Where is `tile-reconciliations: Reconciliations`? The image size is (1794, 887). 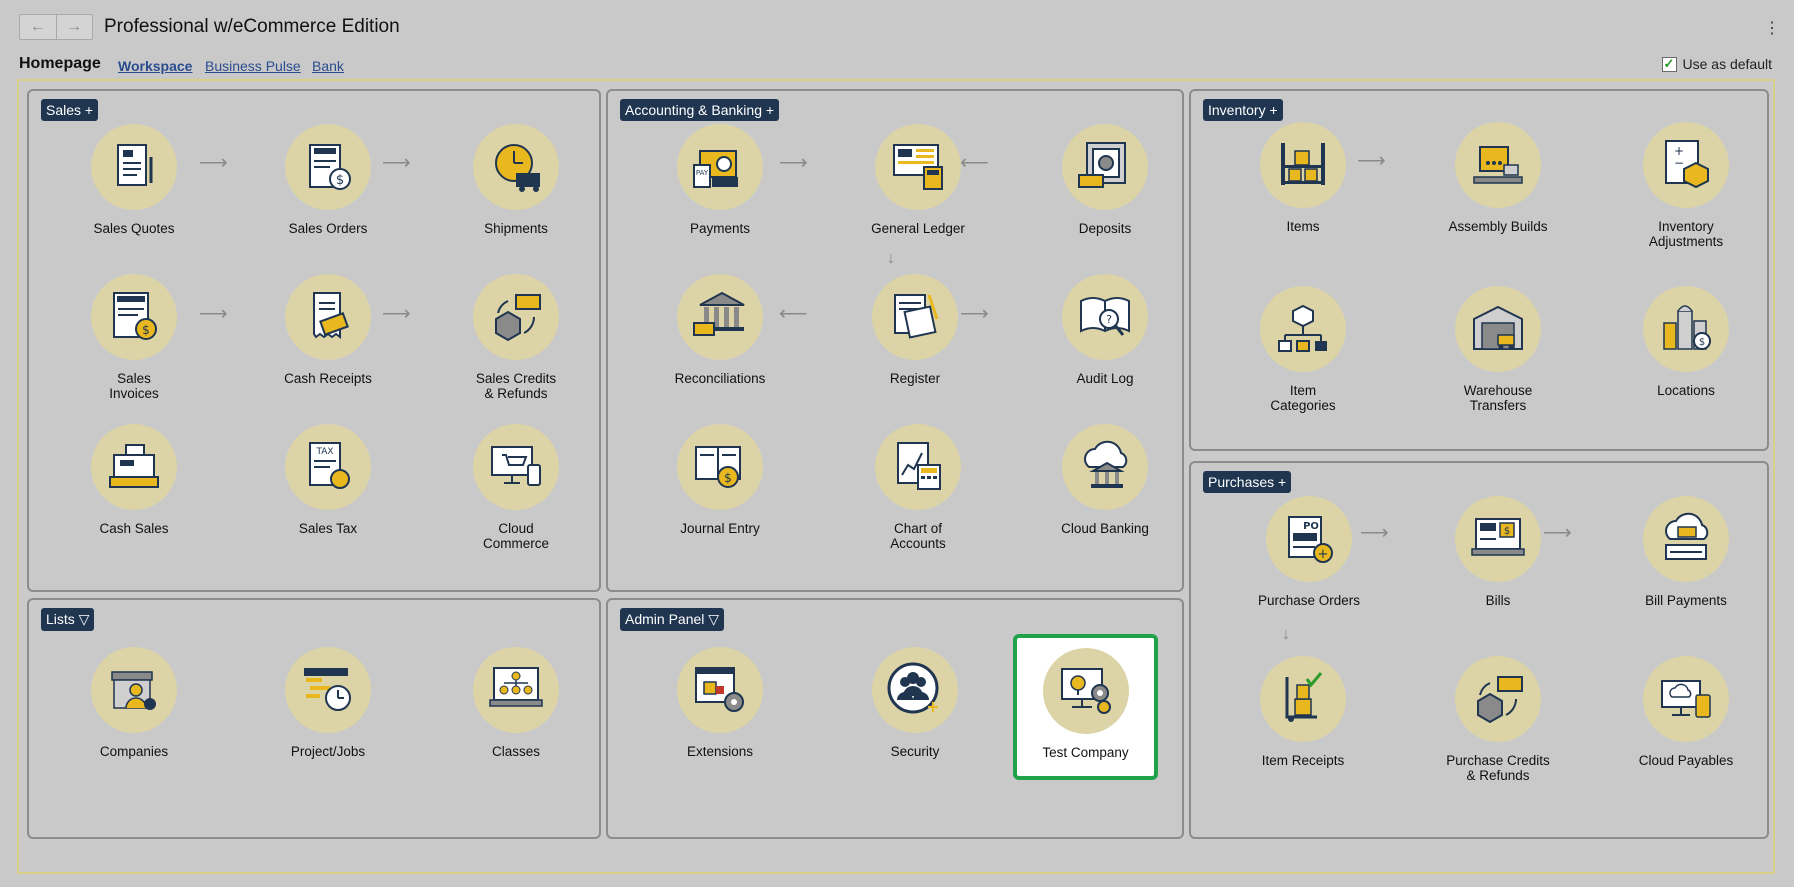 tile-reconciliations: Reconciliations is located at coordinates (720, 330).